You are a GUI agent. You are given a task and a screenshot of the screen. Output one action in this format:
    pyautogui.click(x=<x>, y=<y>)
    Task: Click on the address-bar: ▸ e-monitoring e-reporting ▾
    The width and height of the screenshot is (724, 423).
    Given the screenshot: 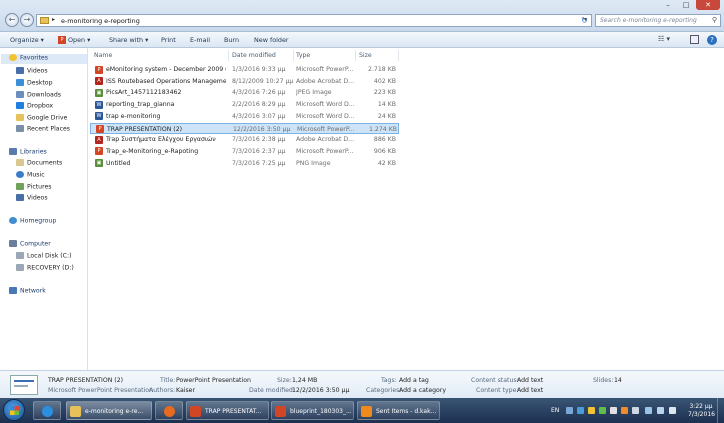 What is the action you would take?
    pyautogui.click(x=314, y=20)
    